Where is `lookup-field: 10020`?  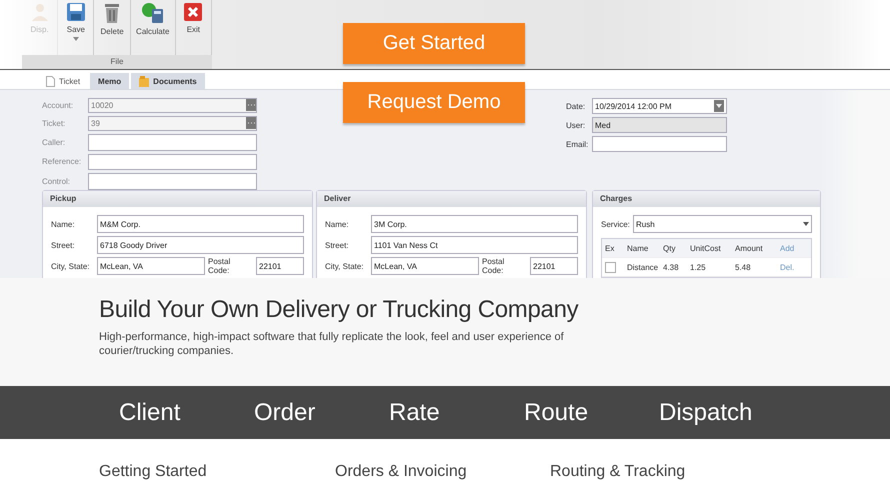 lookup-field: 10020 is located at coordinates (172, 105).